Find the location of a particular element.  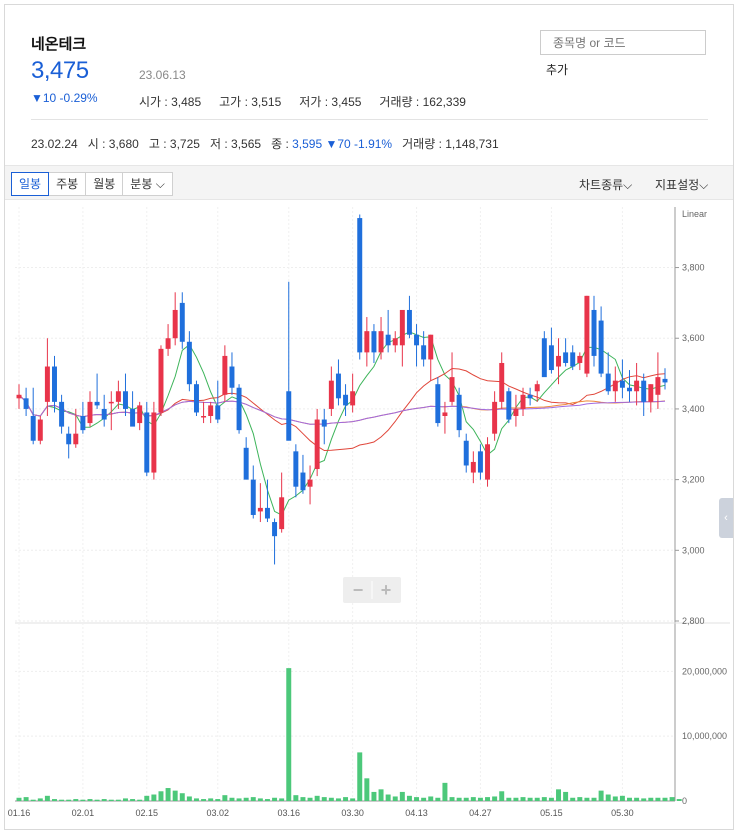

tab-minute: 분봉 ⌵ is located at coordinates (147, 184).